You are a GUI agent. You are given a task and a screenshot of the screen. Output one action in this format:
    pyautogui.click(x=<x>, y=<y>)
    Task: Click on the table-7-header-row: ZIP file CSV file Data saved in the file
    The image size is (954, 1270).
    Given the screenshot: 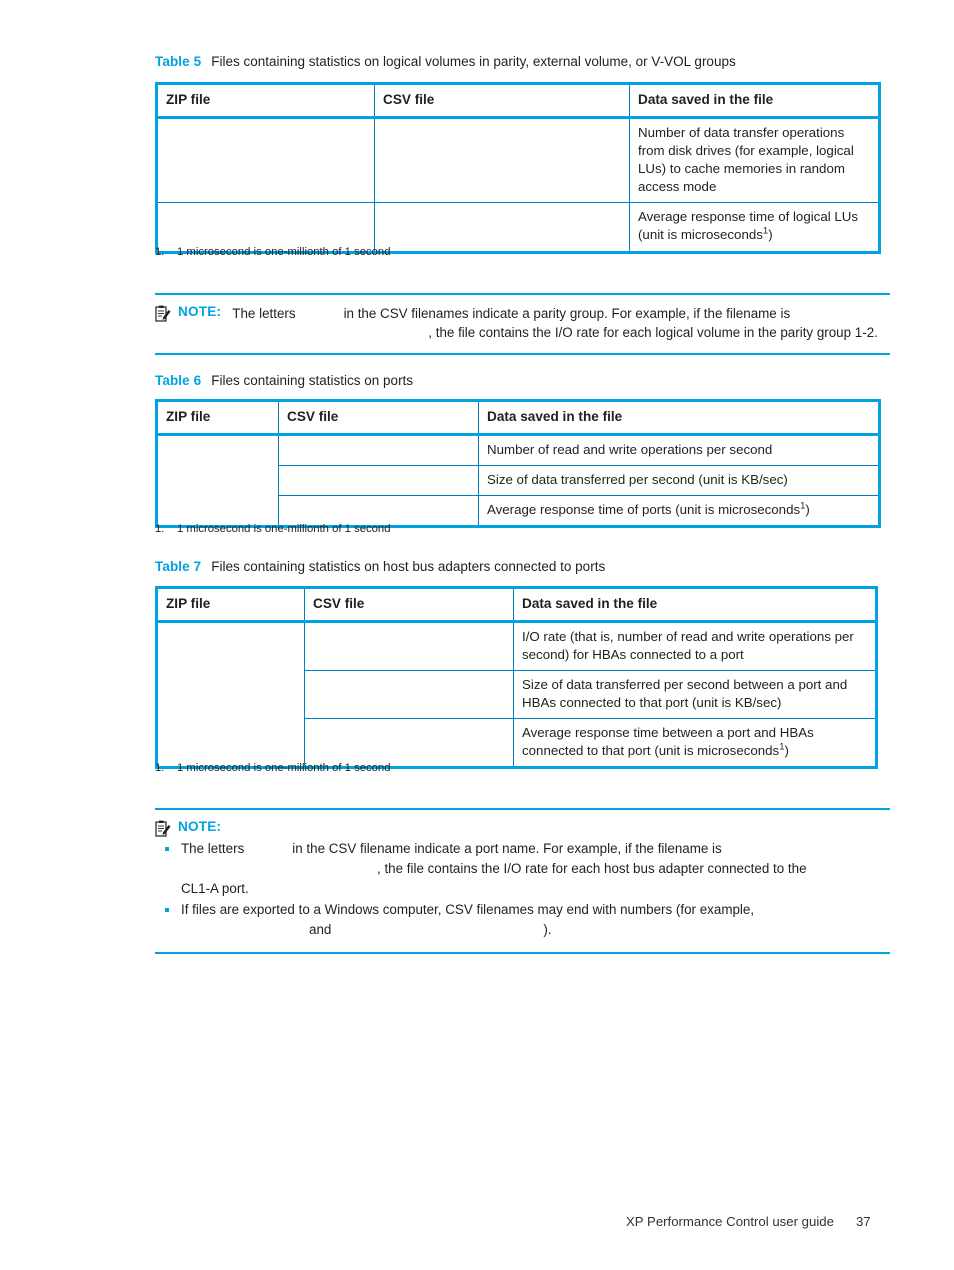 What is the action you would take?
    pyautogui.click(x=516, y=605)
    